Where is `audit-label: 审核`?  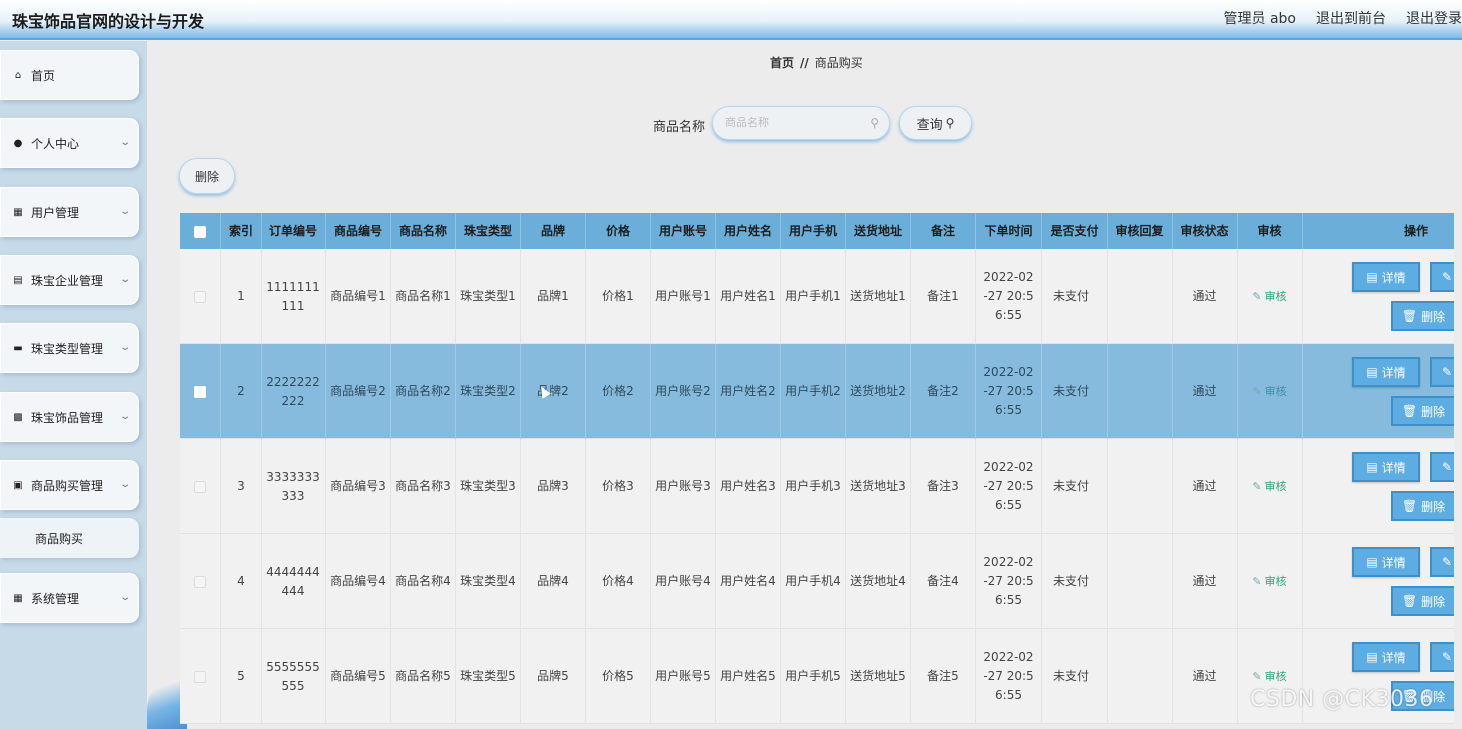 audit-label: 审核 is located at coordinates (1275, 391).